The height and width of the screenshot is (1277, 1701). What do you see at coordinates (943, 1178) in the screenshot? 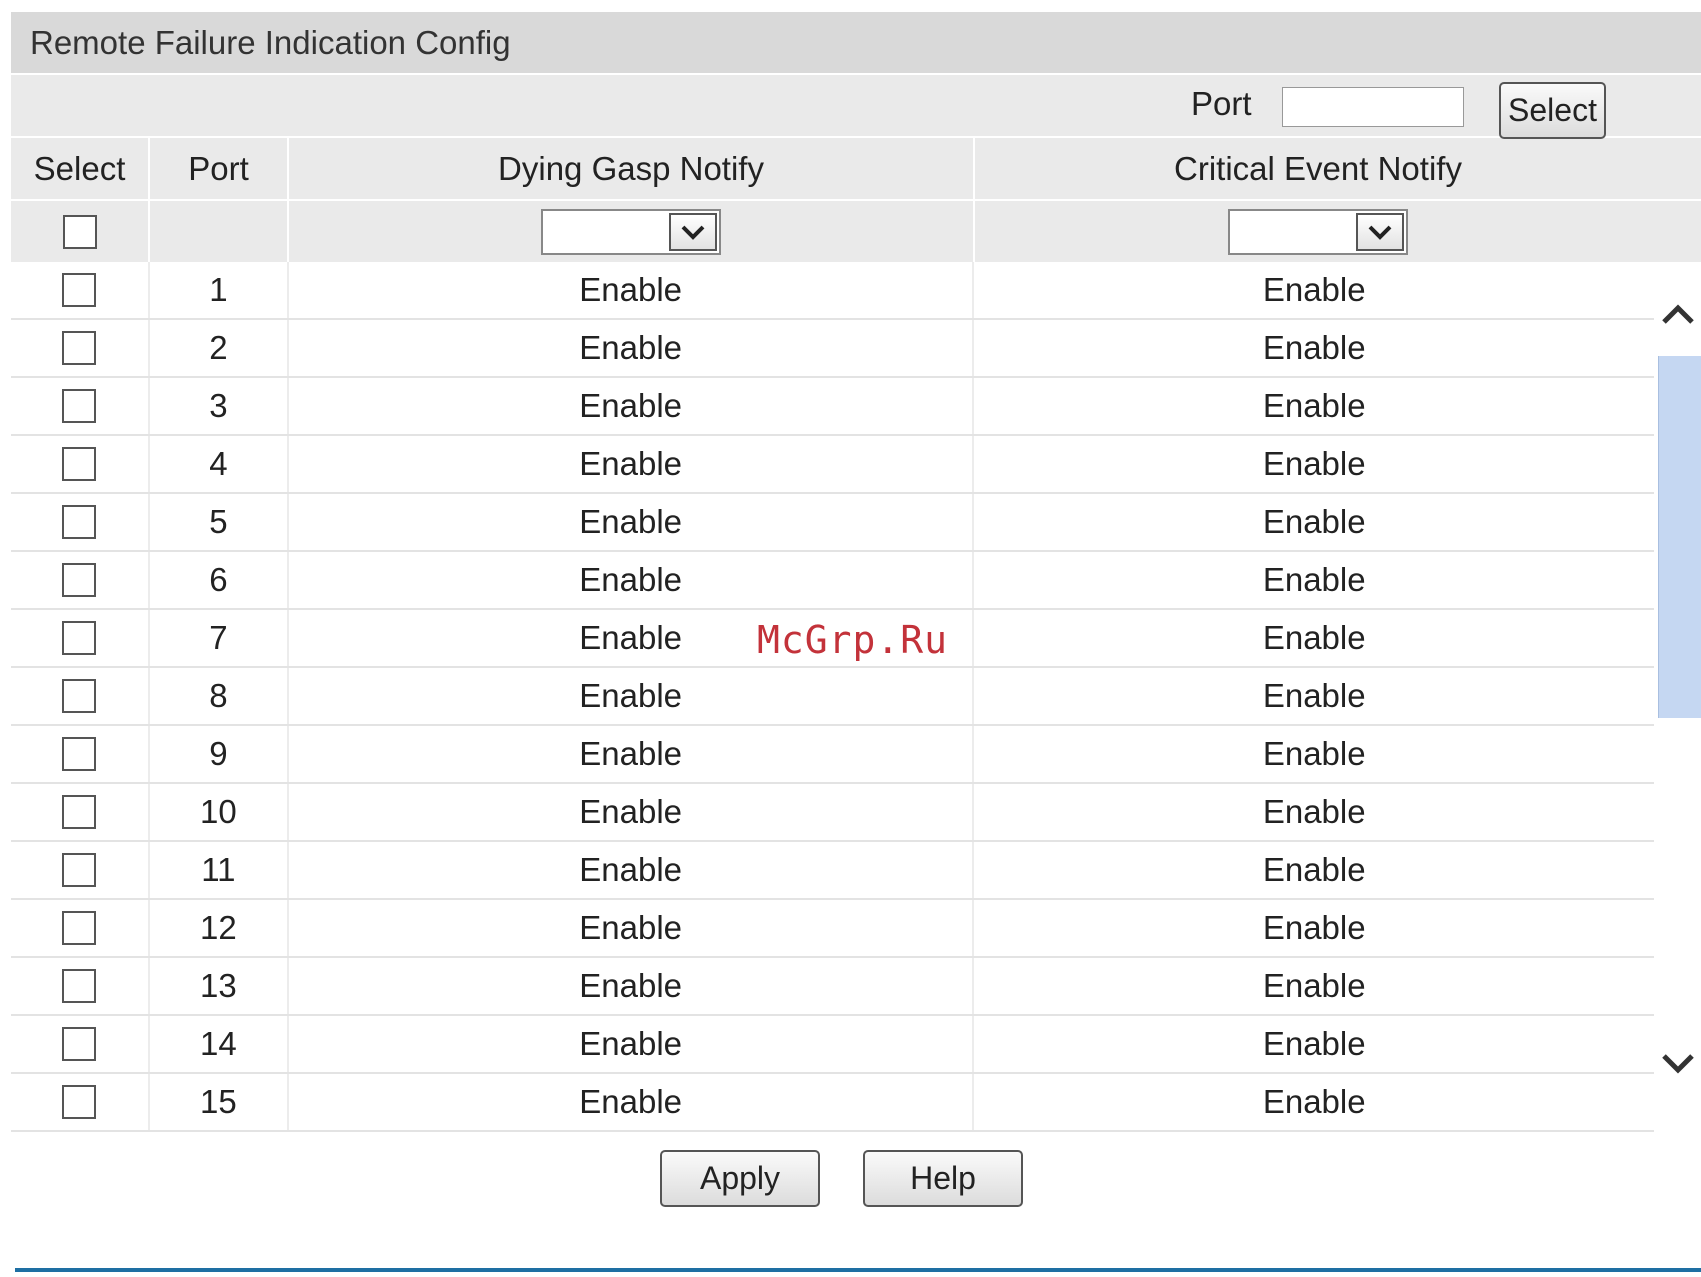
I see `help-button: Help` at bounding box center [943, 1178].